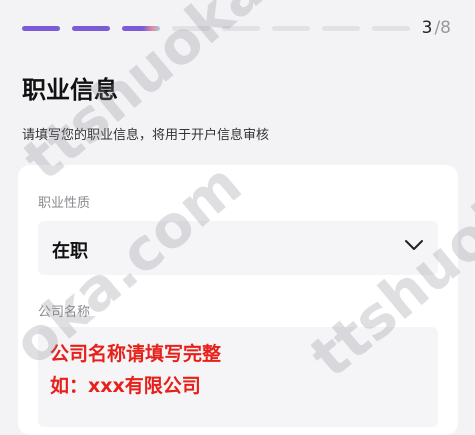  Describe the element at coordinates (125, 386) in the screenshot. I see `company-hint-line2: 如：xxx有限公司` at that location.